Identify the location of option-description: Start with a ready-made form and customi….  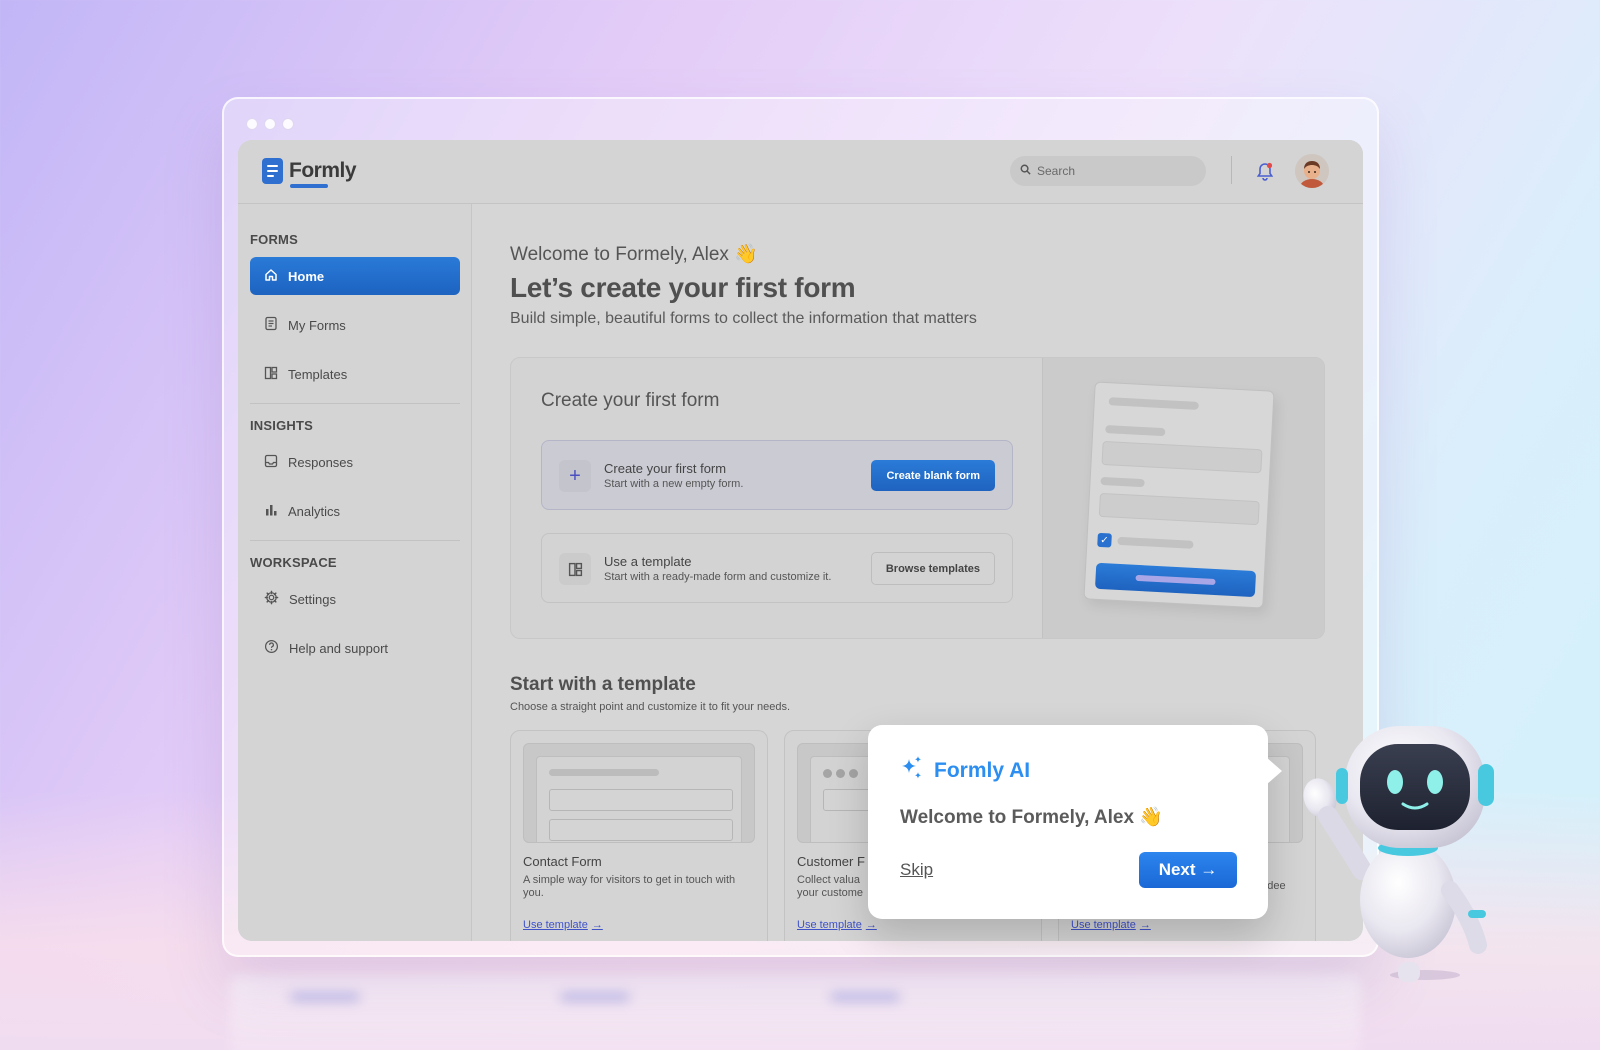
(718, 577).